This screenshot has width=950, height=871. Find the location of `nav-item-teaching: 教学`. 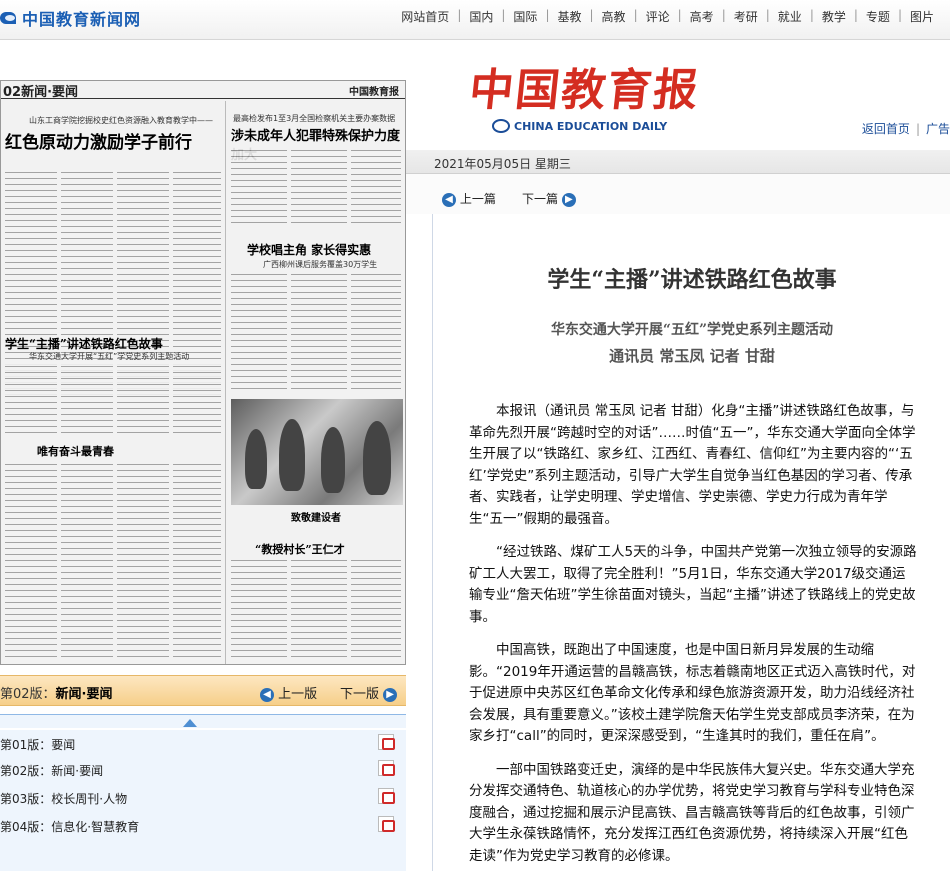

nav-item-teaching: 教学 is located at coordinates (834, 16).